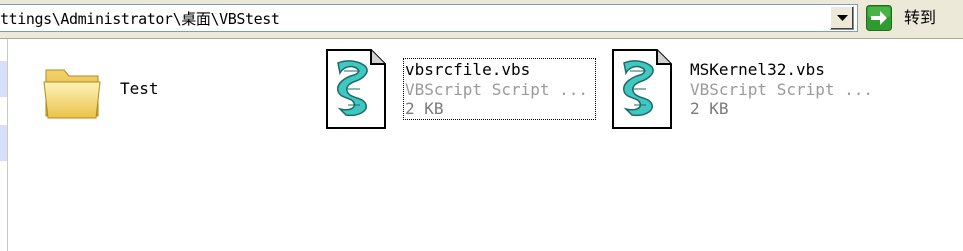  I want to click on file-name: Test, so click(139, 88).